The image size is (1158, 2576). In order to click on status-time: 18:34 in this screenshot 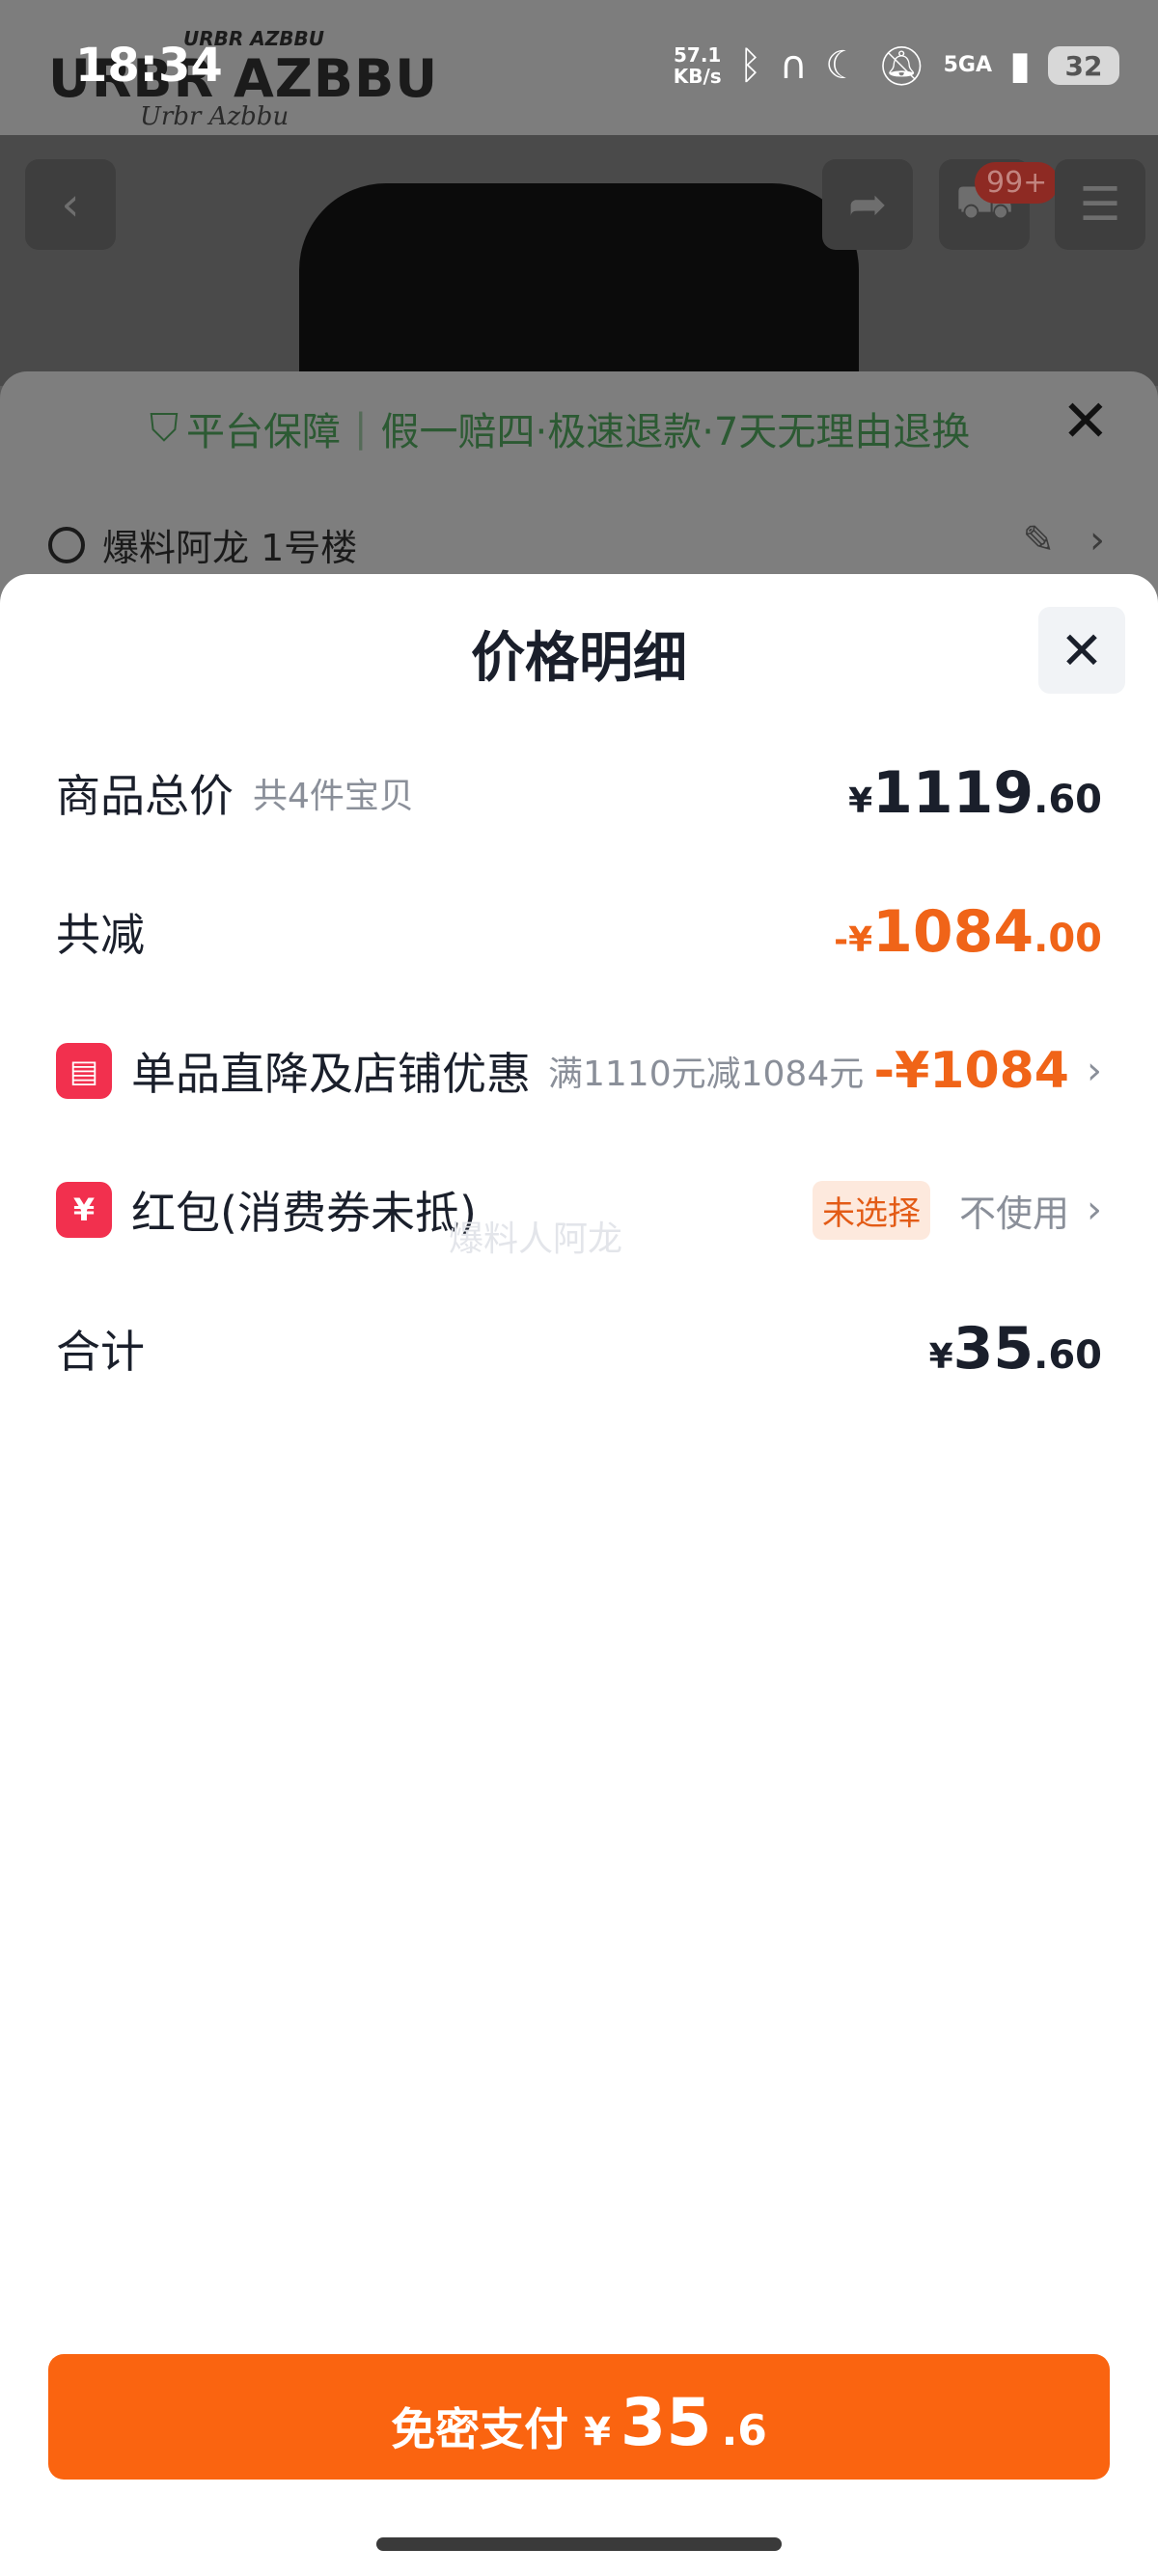, I will do `click(149, 66)`.